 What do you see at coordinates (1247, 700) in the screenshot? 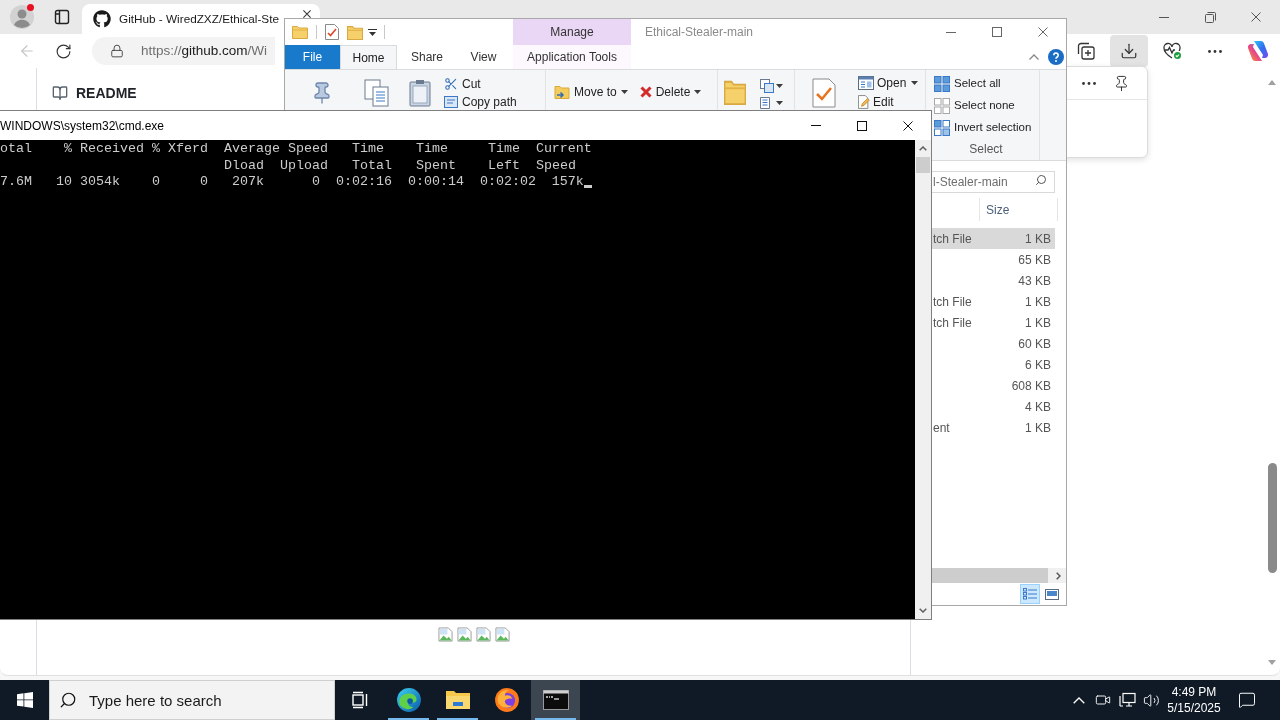
I see `notification-icon` at bounding box center [1247, 700].